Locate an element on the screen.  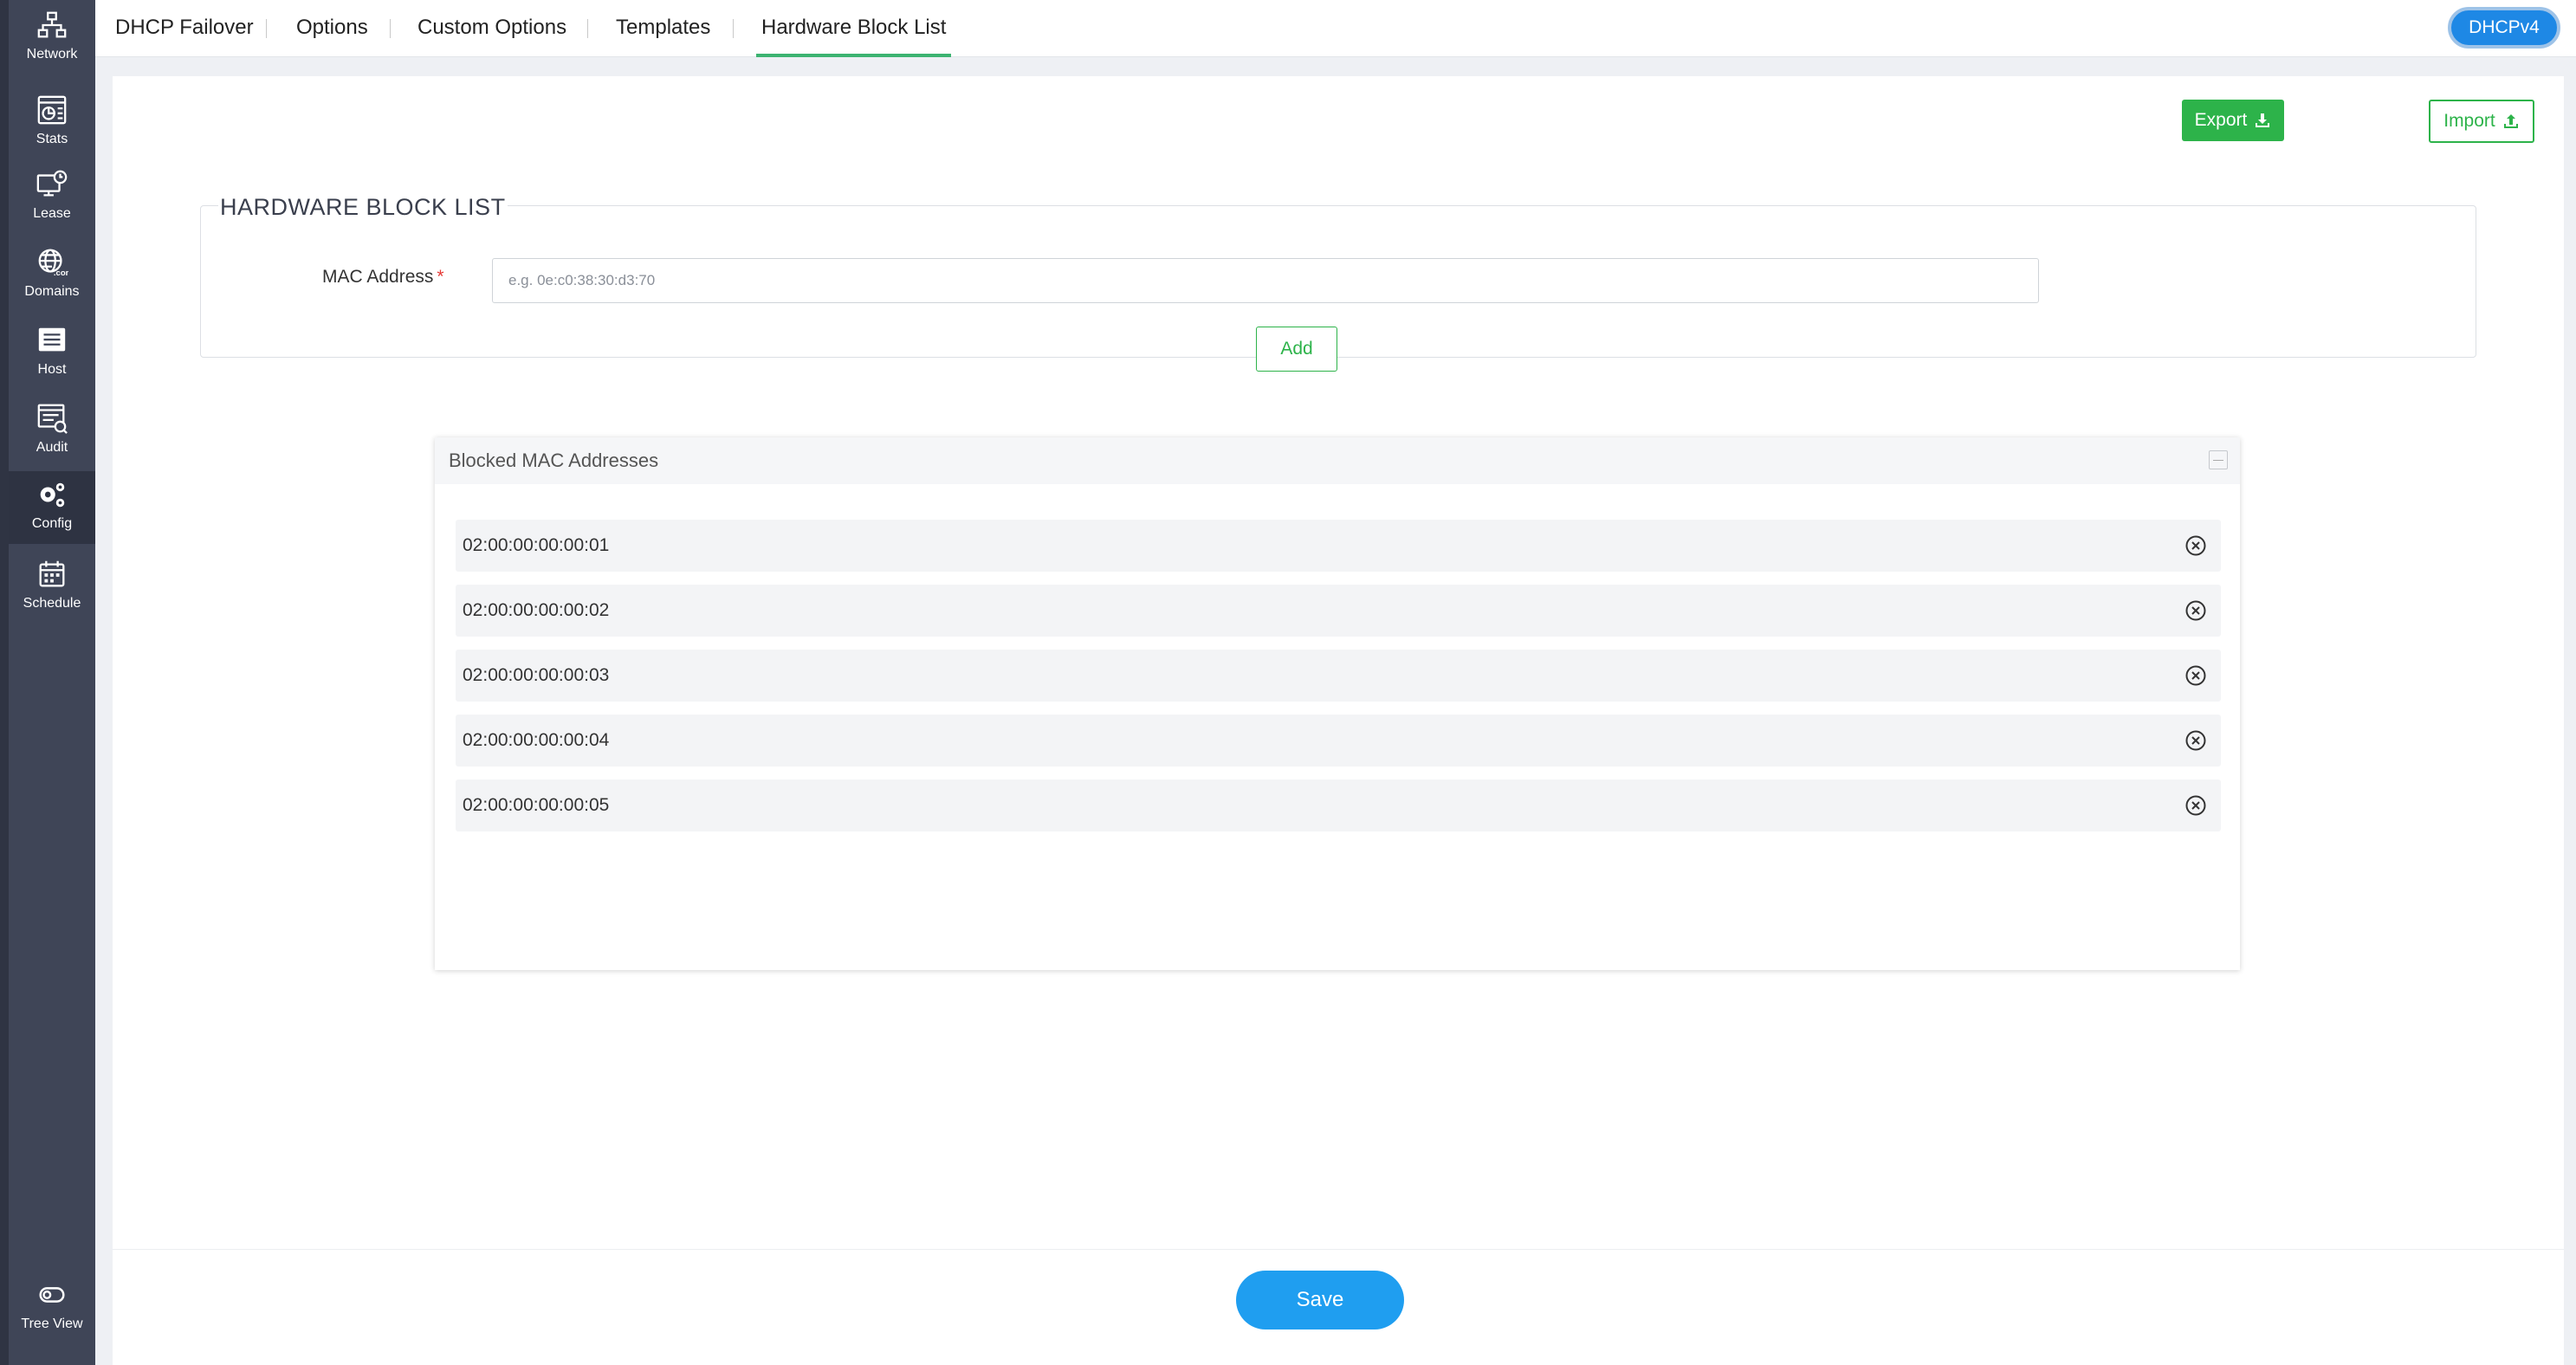
tab-templates: Templates is located at coordinates (663, 28).